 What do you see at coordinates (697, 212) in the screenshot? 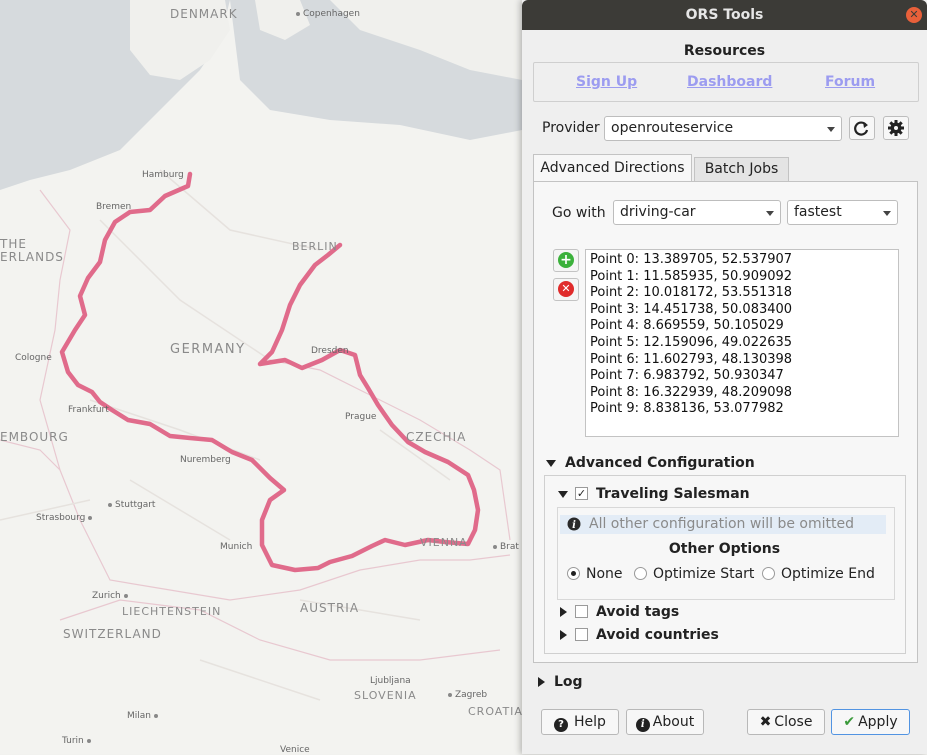
I see `profile-select: driving-car` at bounding box center [697, 212].